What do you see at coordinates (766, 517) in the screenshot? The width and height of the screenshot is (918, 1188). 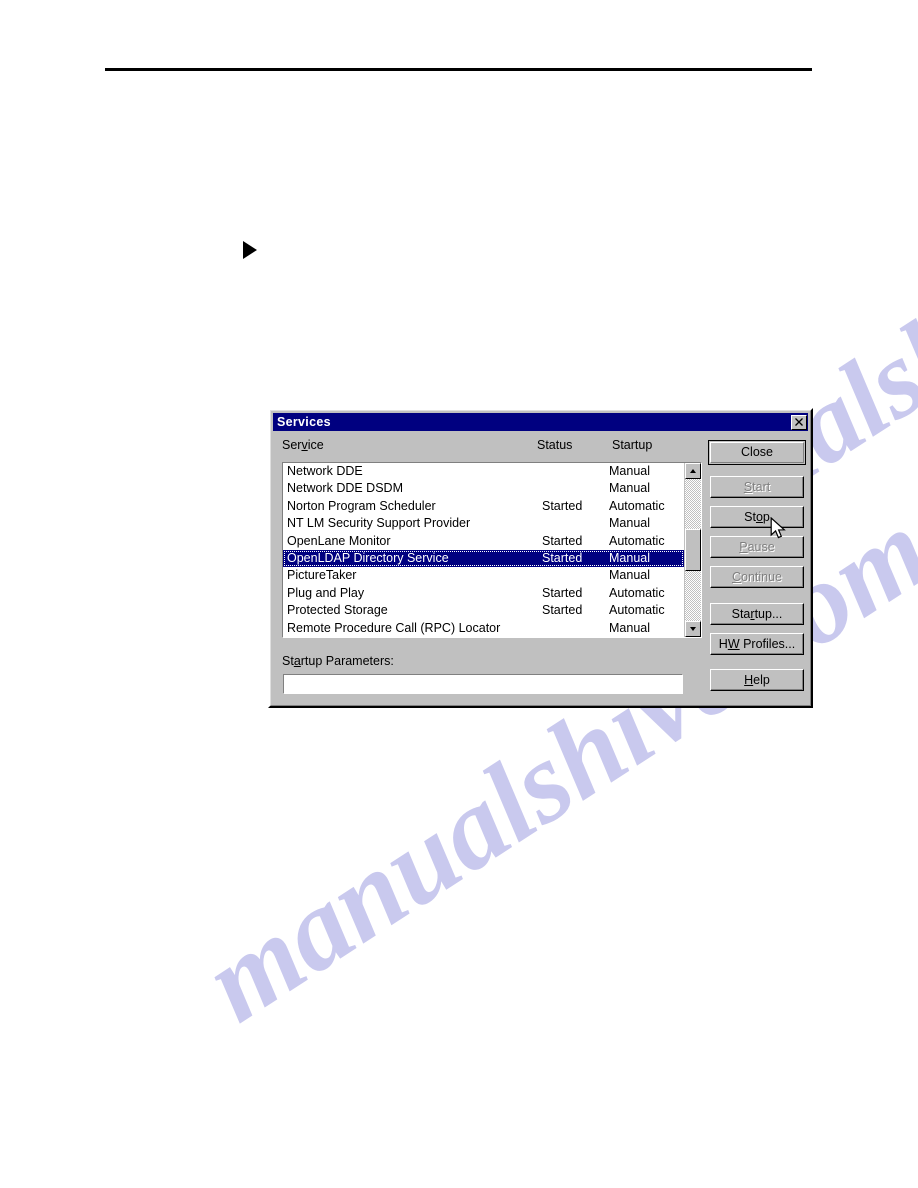 I see `button-label-after: p` at bounding box center [766, 517].